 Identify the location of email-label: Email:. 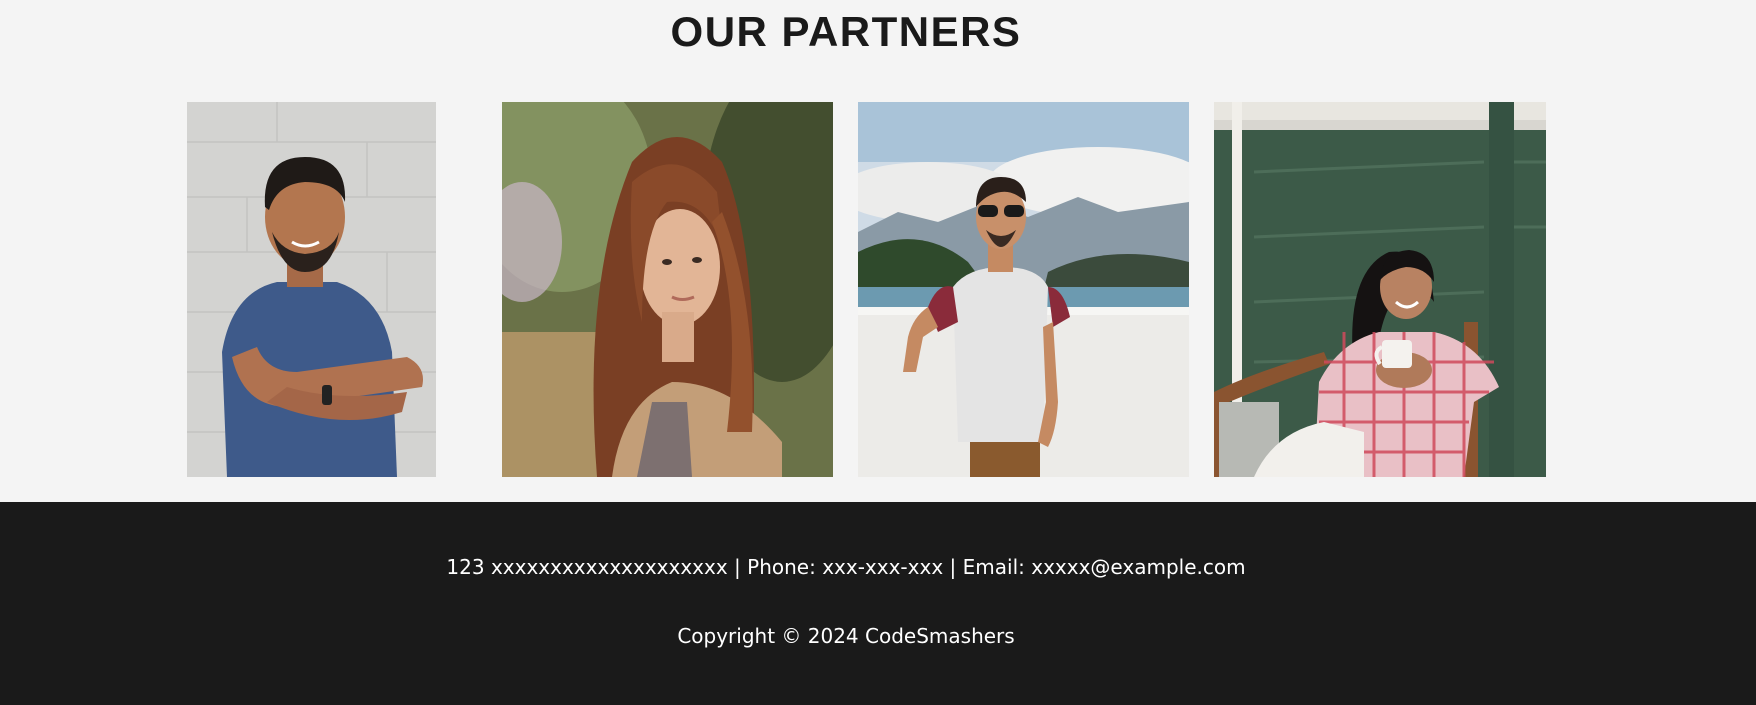
(993, 567).